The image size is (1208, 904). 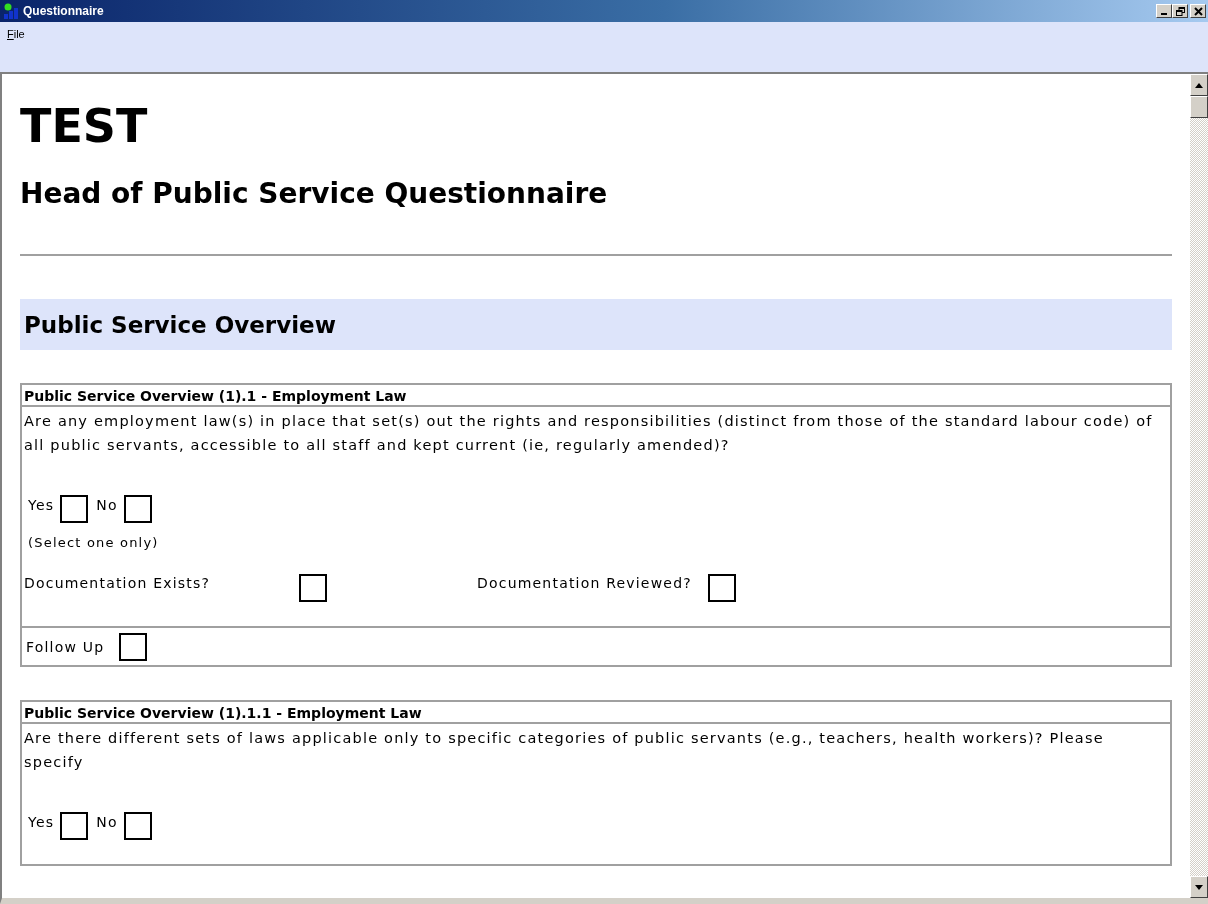 I want to click on question-text: Are there different sets of laws applicable only to specific categories of public servants (e.g., teachers, health workers)? Please specify, so click(x=564, y=750).